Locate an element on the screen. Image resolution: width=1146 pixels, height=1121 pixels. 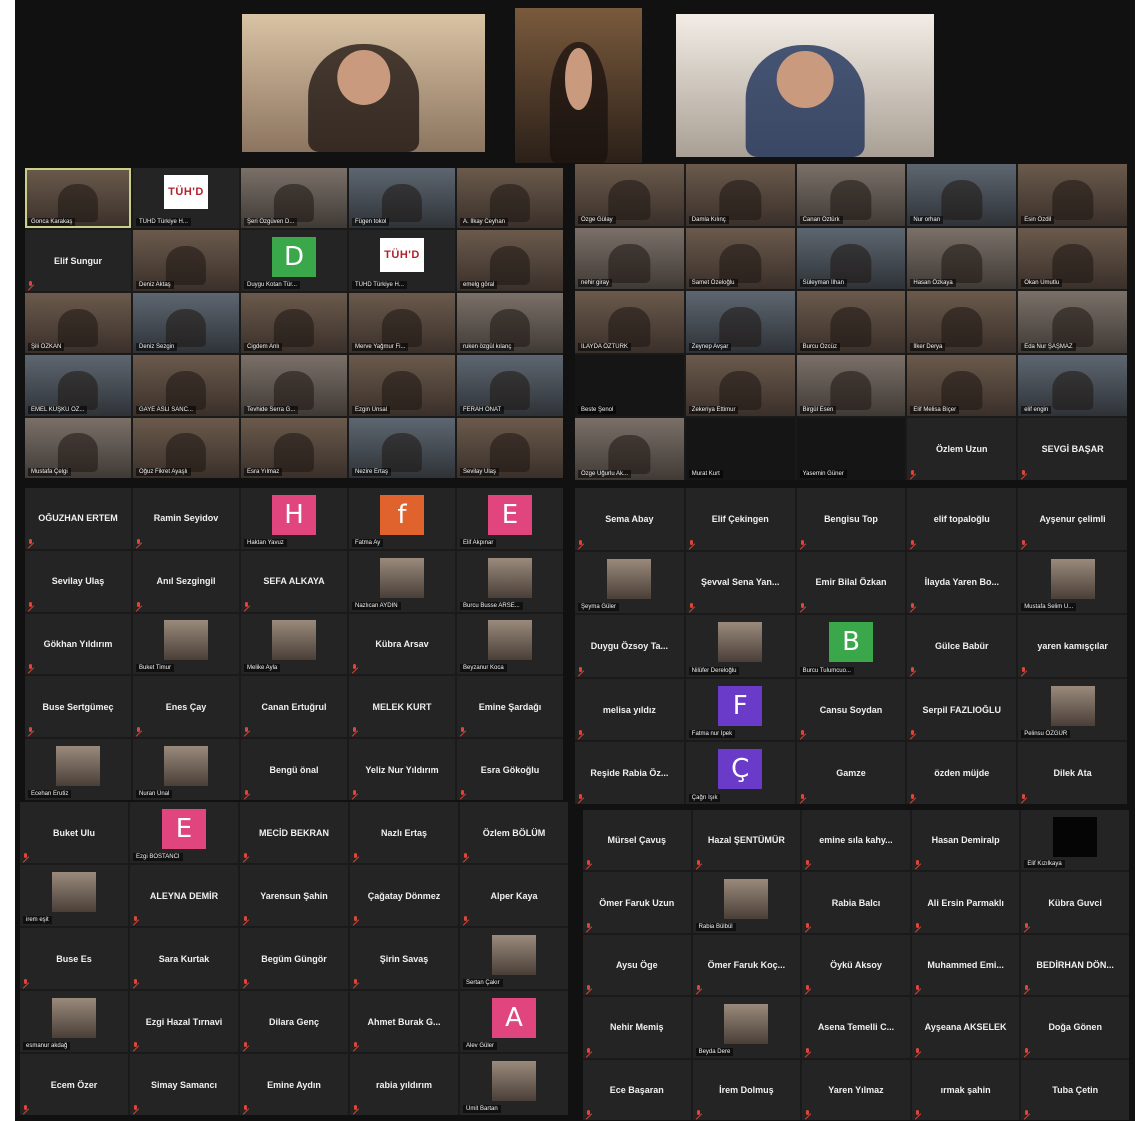
participant-tile: İrem Dolmuş is located at coordinates (746, 1089).